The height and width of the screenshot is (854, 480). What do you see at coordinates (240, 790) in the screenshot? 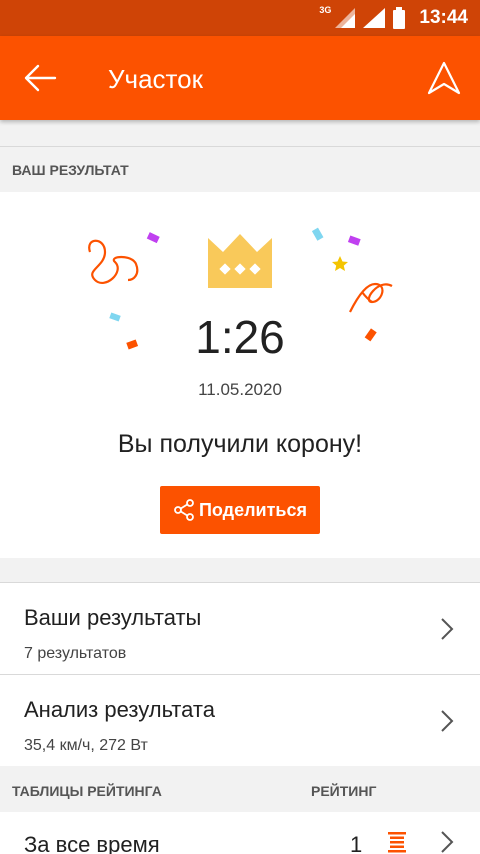
I see `leaderboards-header: ТАБЛИЦЫ РЕЙТИНГА РЕЙТИНГ` at bounding box center [240, 790].